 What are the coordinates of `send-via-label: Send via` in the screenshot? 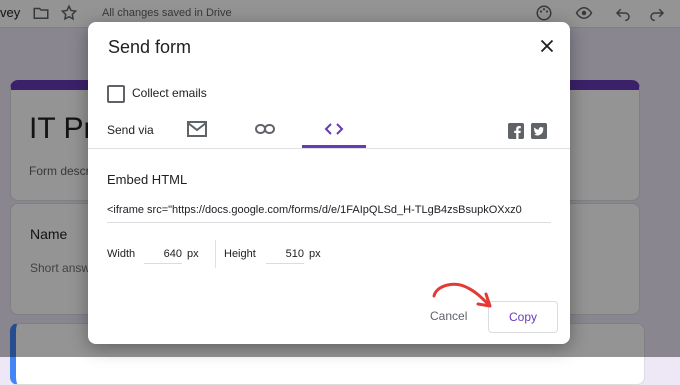 It's located at (130, 130).